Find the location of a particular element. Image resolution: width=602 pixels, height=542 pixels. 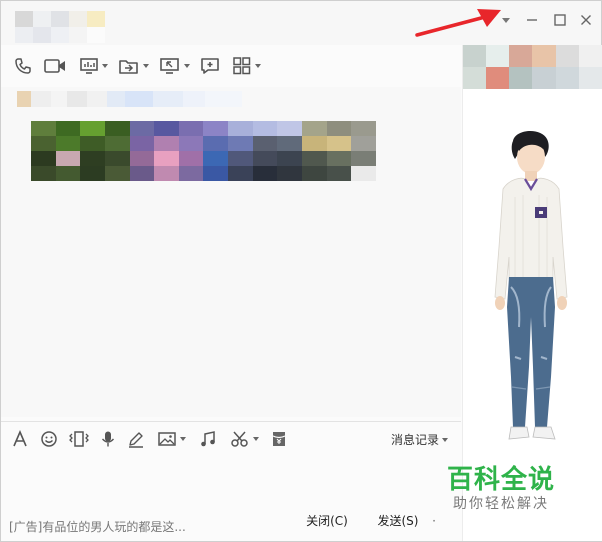

bottom-bar: [广告]有品位的男人玩的都是这... 关闭(C) 发送(S) · is located at coordinates (231, 523).